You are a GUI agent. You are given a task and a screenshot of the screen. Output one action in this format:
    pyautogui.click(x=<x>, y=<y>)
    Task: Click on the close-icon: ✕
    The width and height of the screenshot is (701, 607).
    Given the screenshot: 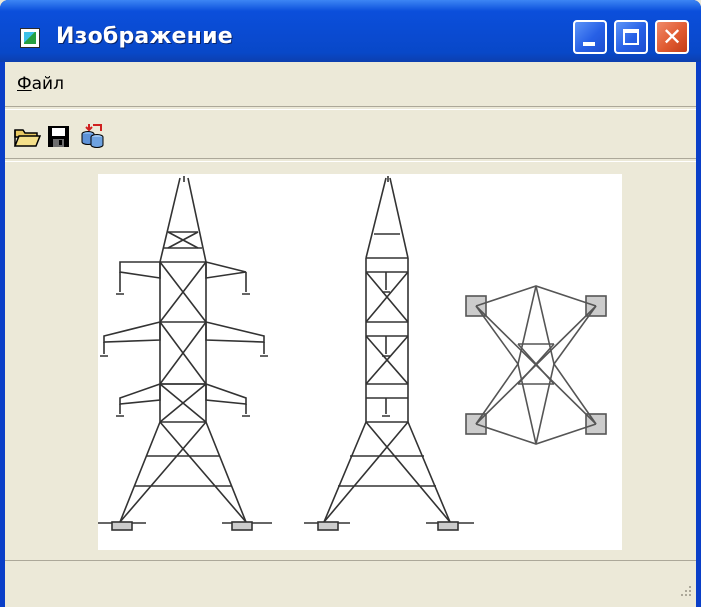 What is the action you would take?
    pyautogui.click(x=672, y=37)
    